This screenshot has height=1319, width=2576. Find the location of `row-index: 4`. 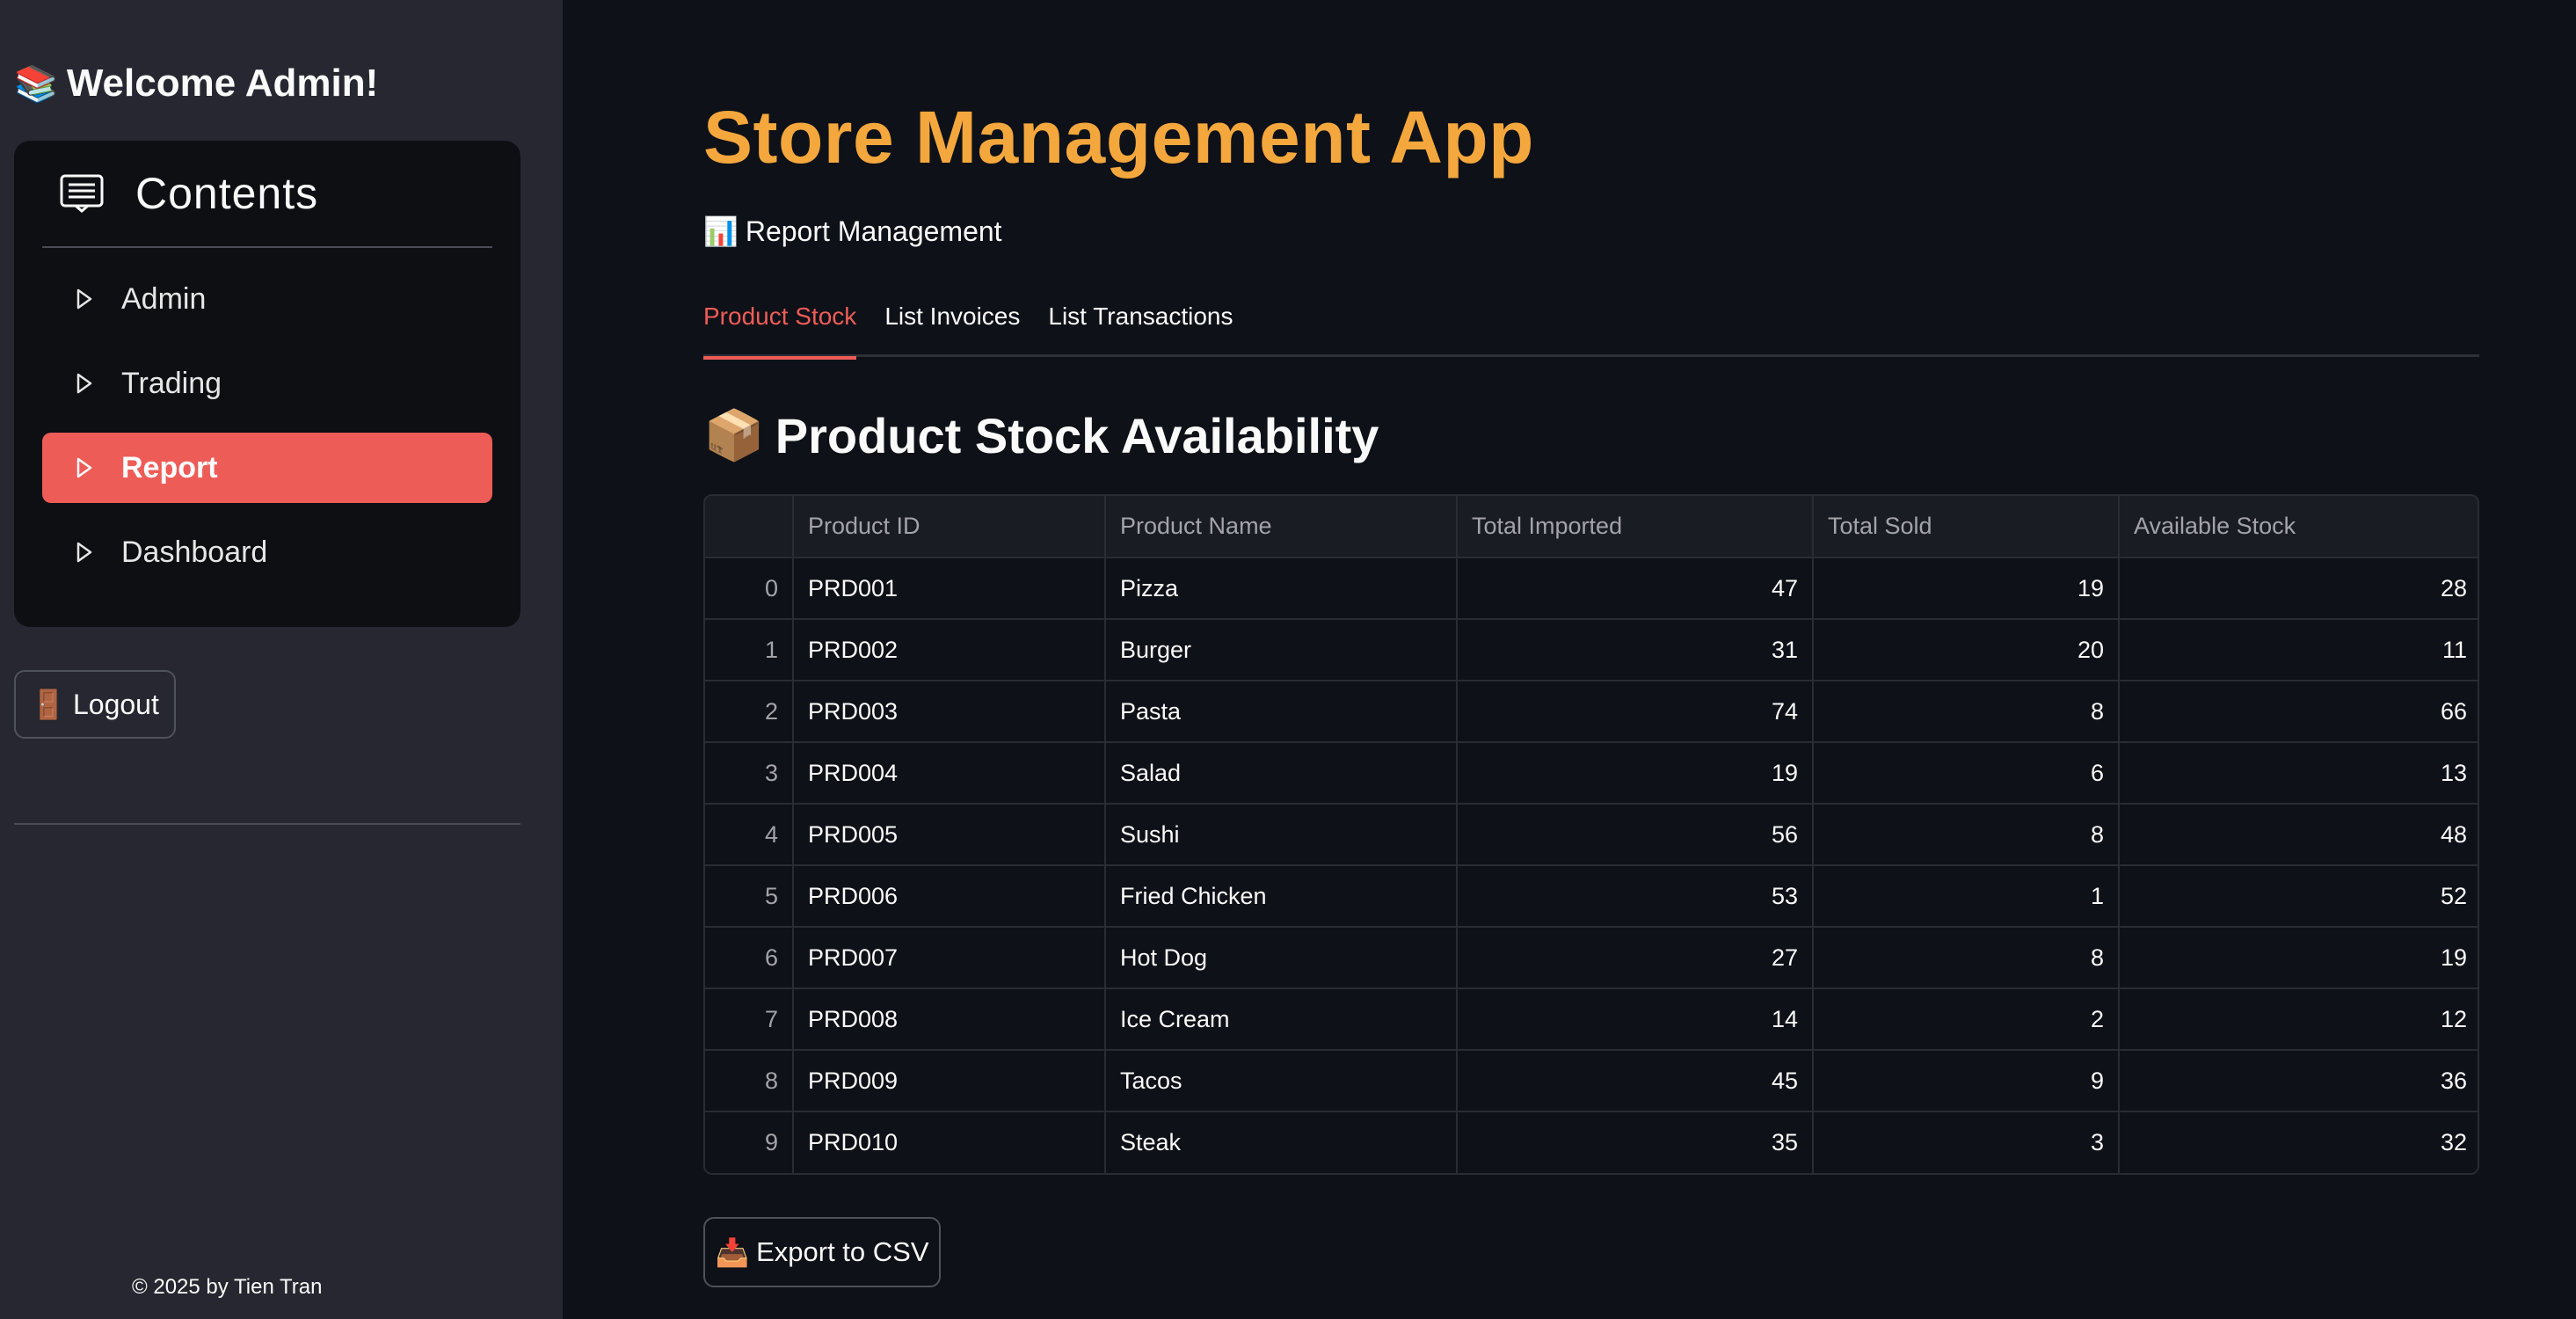

row-index: 4 is located at coordinates (749, 835).